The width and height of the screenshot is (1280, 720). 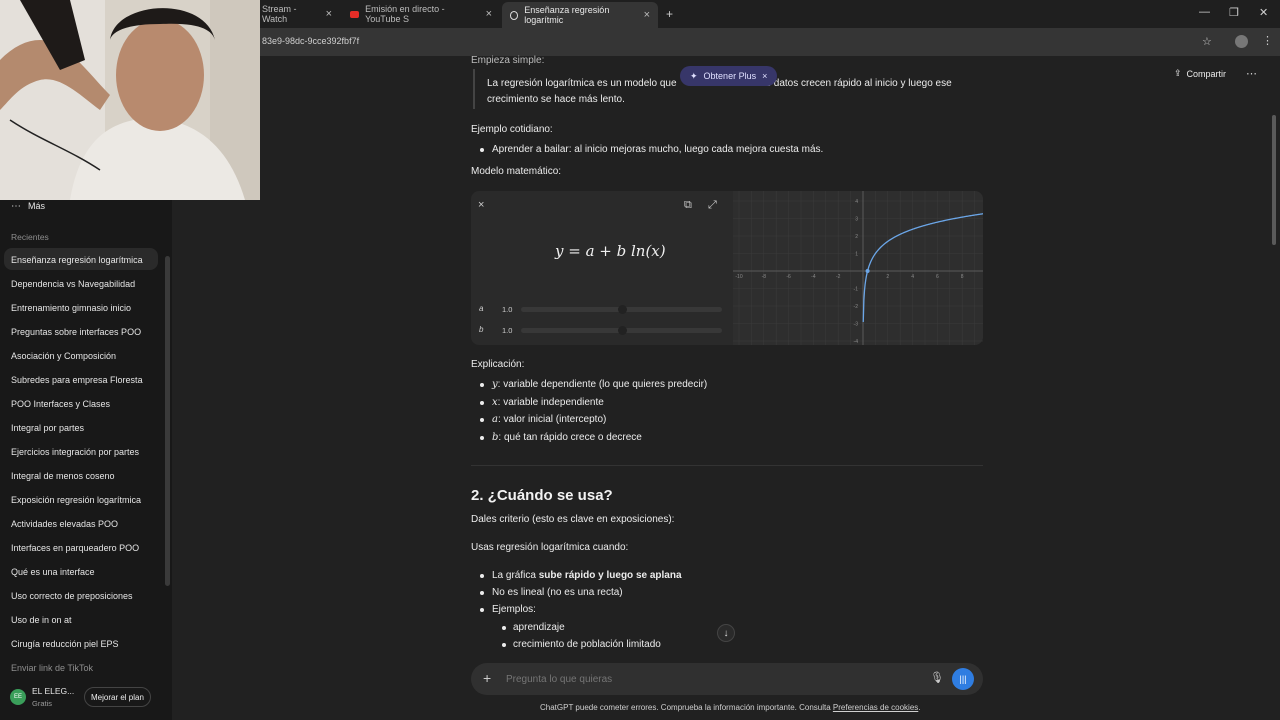 I want to click on tab-label: Emisión en directo - YouTube S, so click(x=405, y=14).